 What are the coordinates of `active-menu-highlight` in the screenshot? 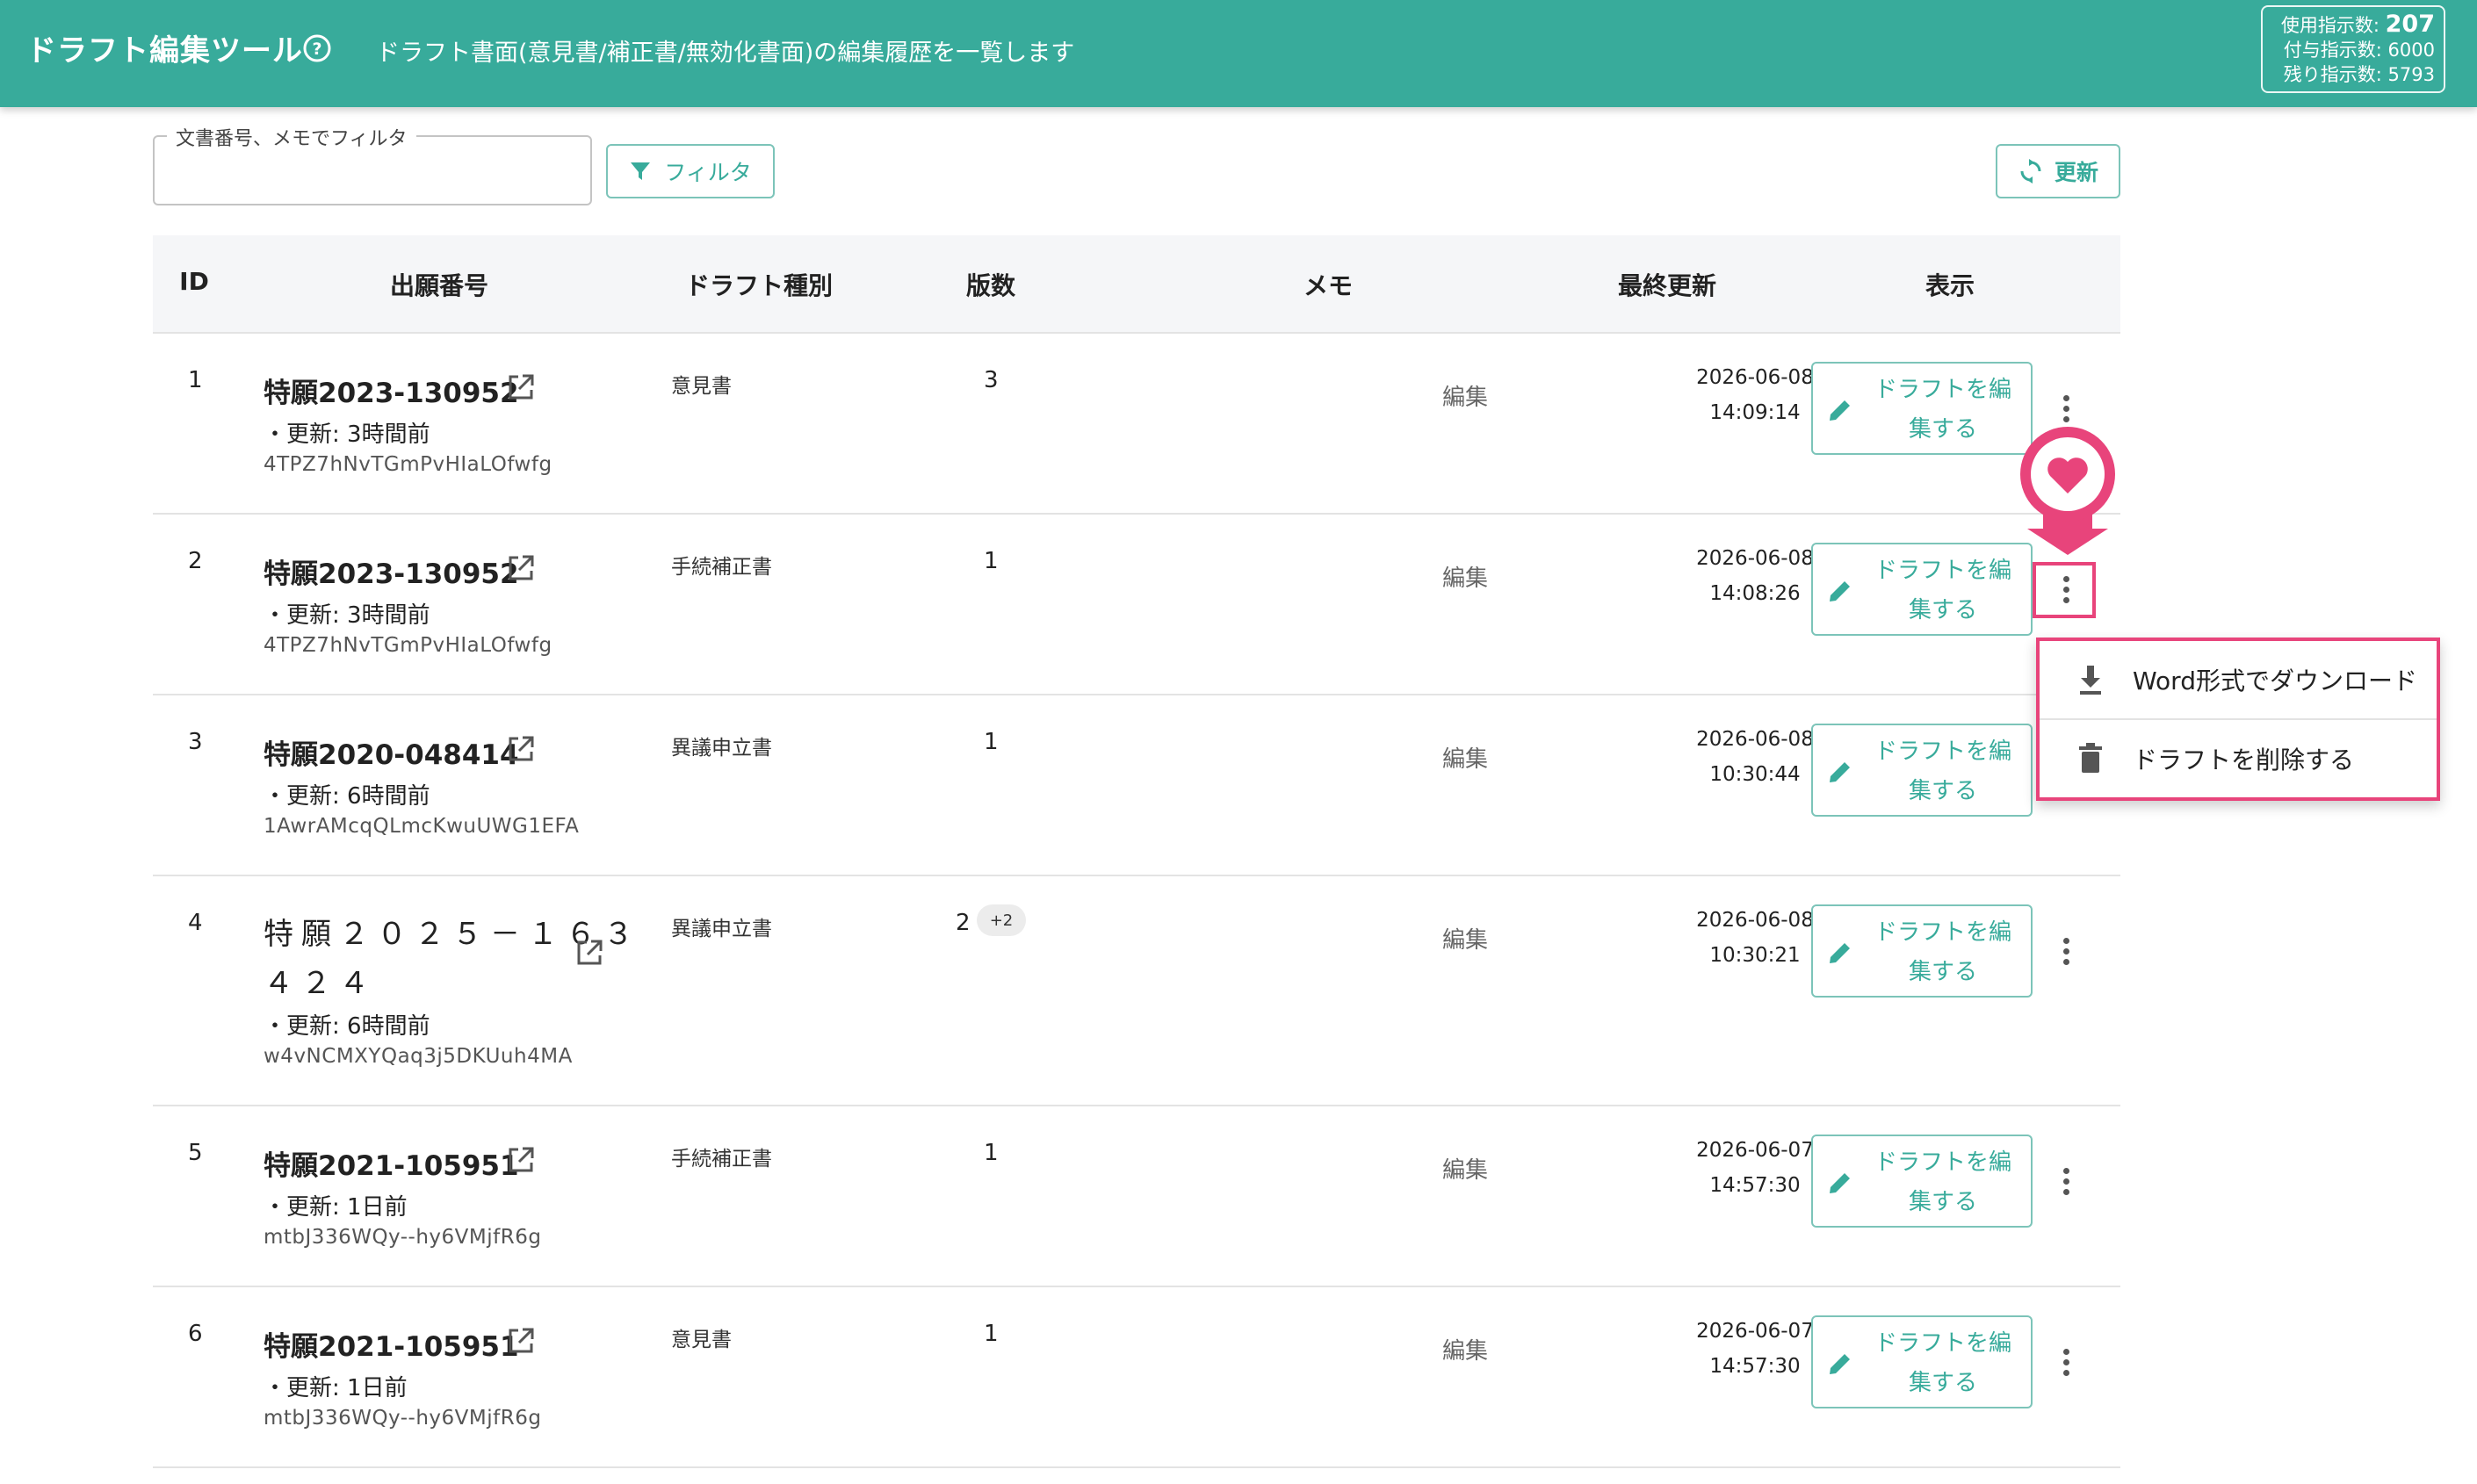 It's located at (2064, 590).